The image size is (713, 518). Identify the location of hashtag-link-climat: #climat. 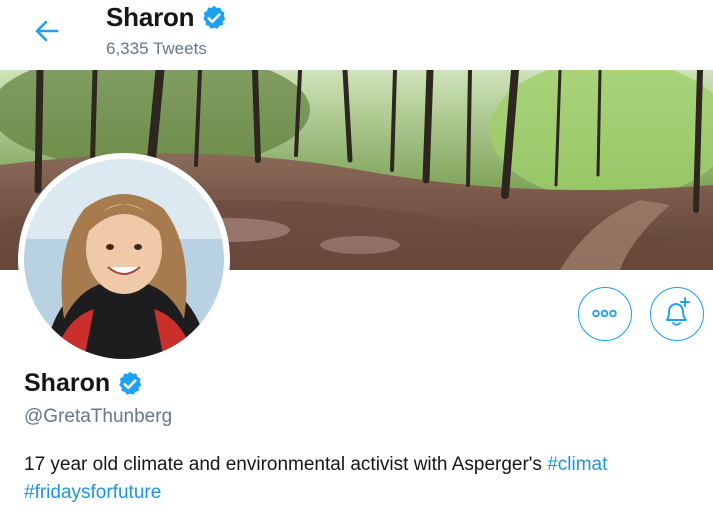
(577, 464).